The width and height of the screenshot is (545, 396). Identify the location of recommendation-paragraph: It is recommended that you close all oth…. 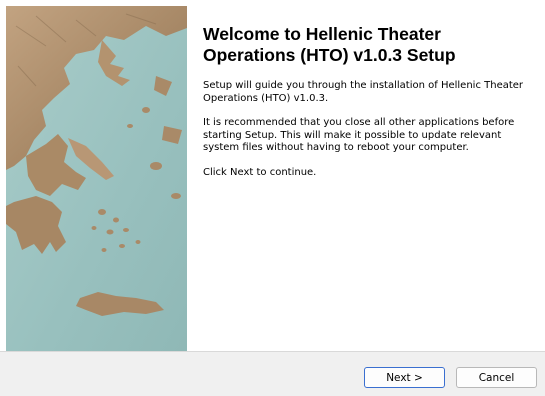
(359, 135).